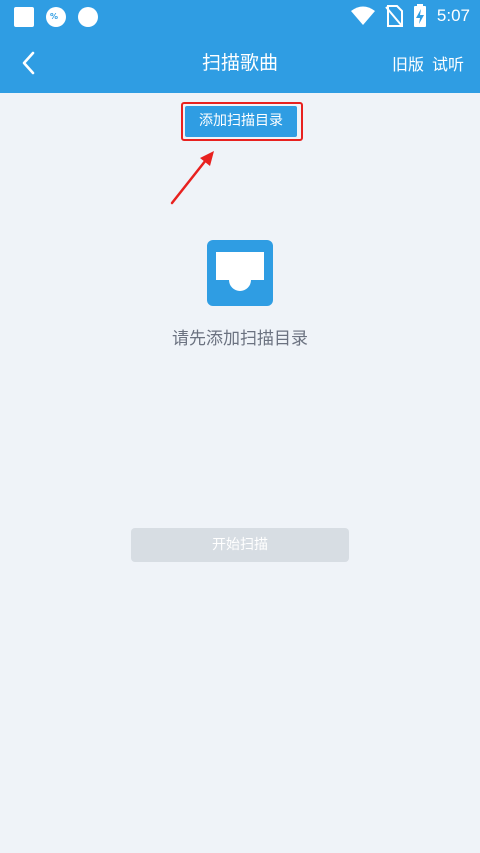  What do you see at coordinates (240, 16) in the screenshot?
I see `status-bar: % 5:07` at bounding box center [240, 16].